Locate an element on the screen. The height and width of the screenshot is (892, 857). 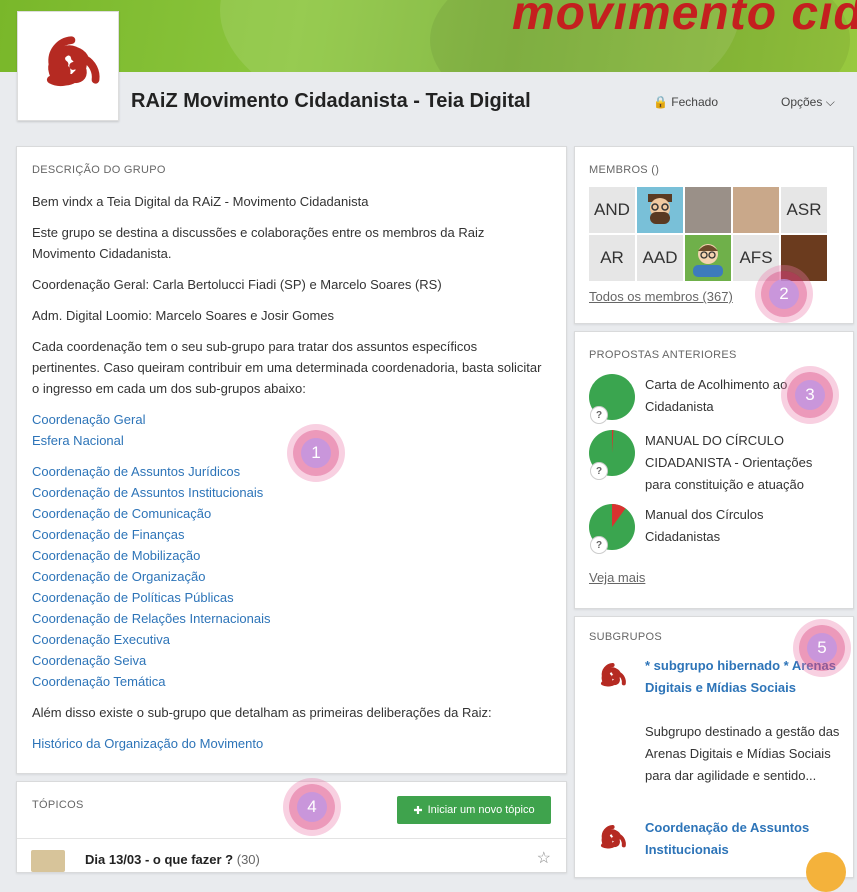
proposal-title: Manual dos Círculos Cidadanistas is located at coordinates (740, 526).